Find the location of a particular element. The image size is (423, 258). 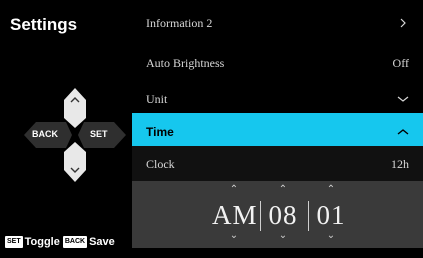

menu-item-label: Time is located at coordinates (160, 132).